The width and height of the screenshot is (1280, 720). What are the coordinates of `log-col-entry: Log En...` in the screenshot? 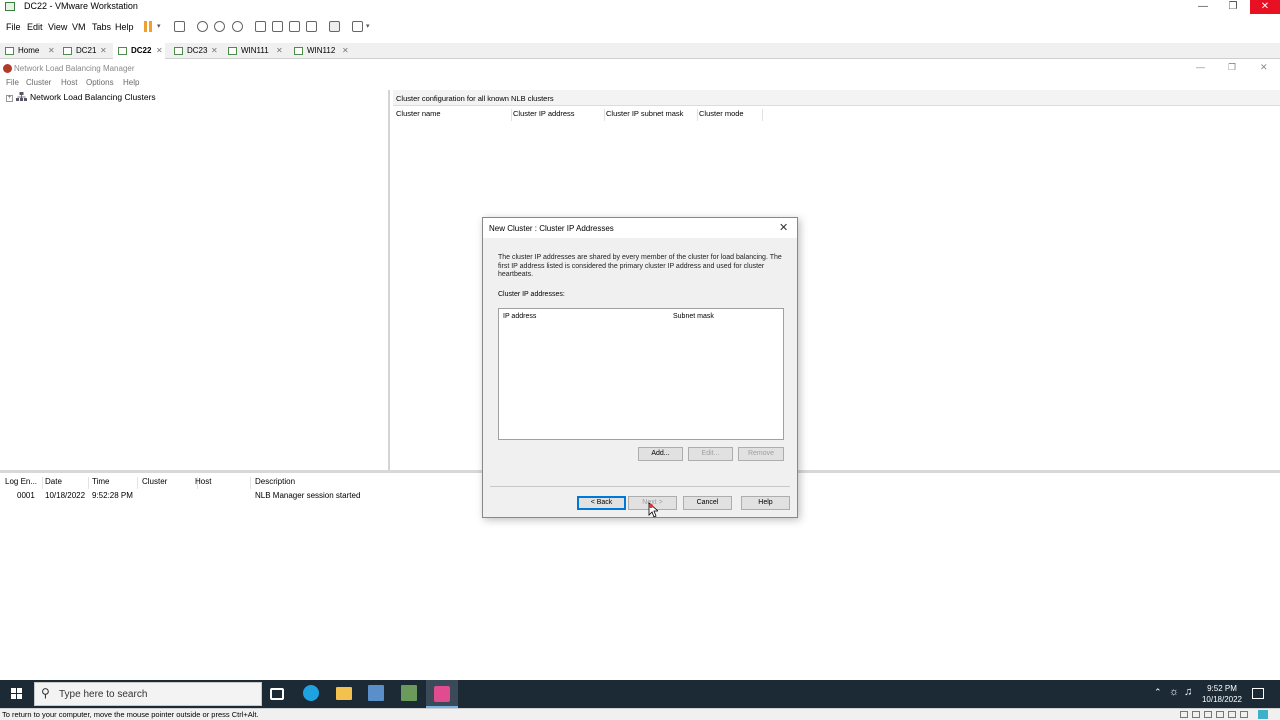 It's located at (24, 483).